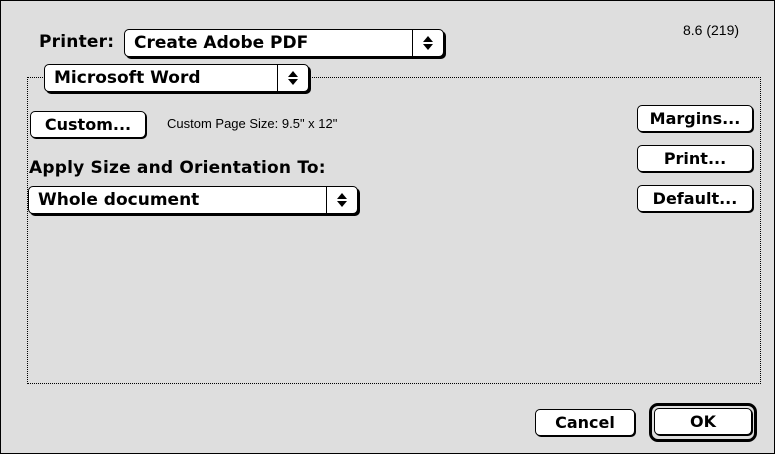 This screenshot has width=775, height=454. I want to click on version-text: 8.6 (219), so click(711, 30).